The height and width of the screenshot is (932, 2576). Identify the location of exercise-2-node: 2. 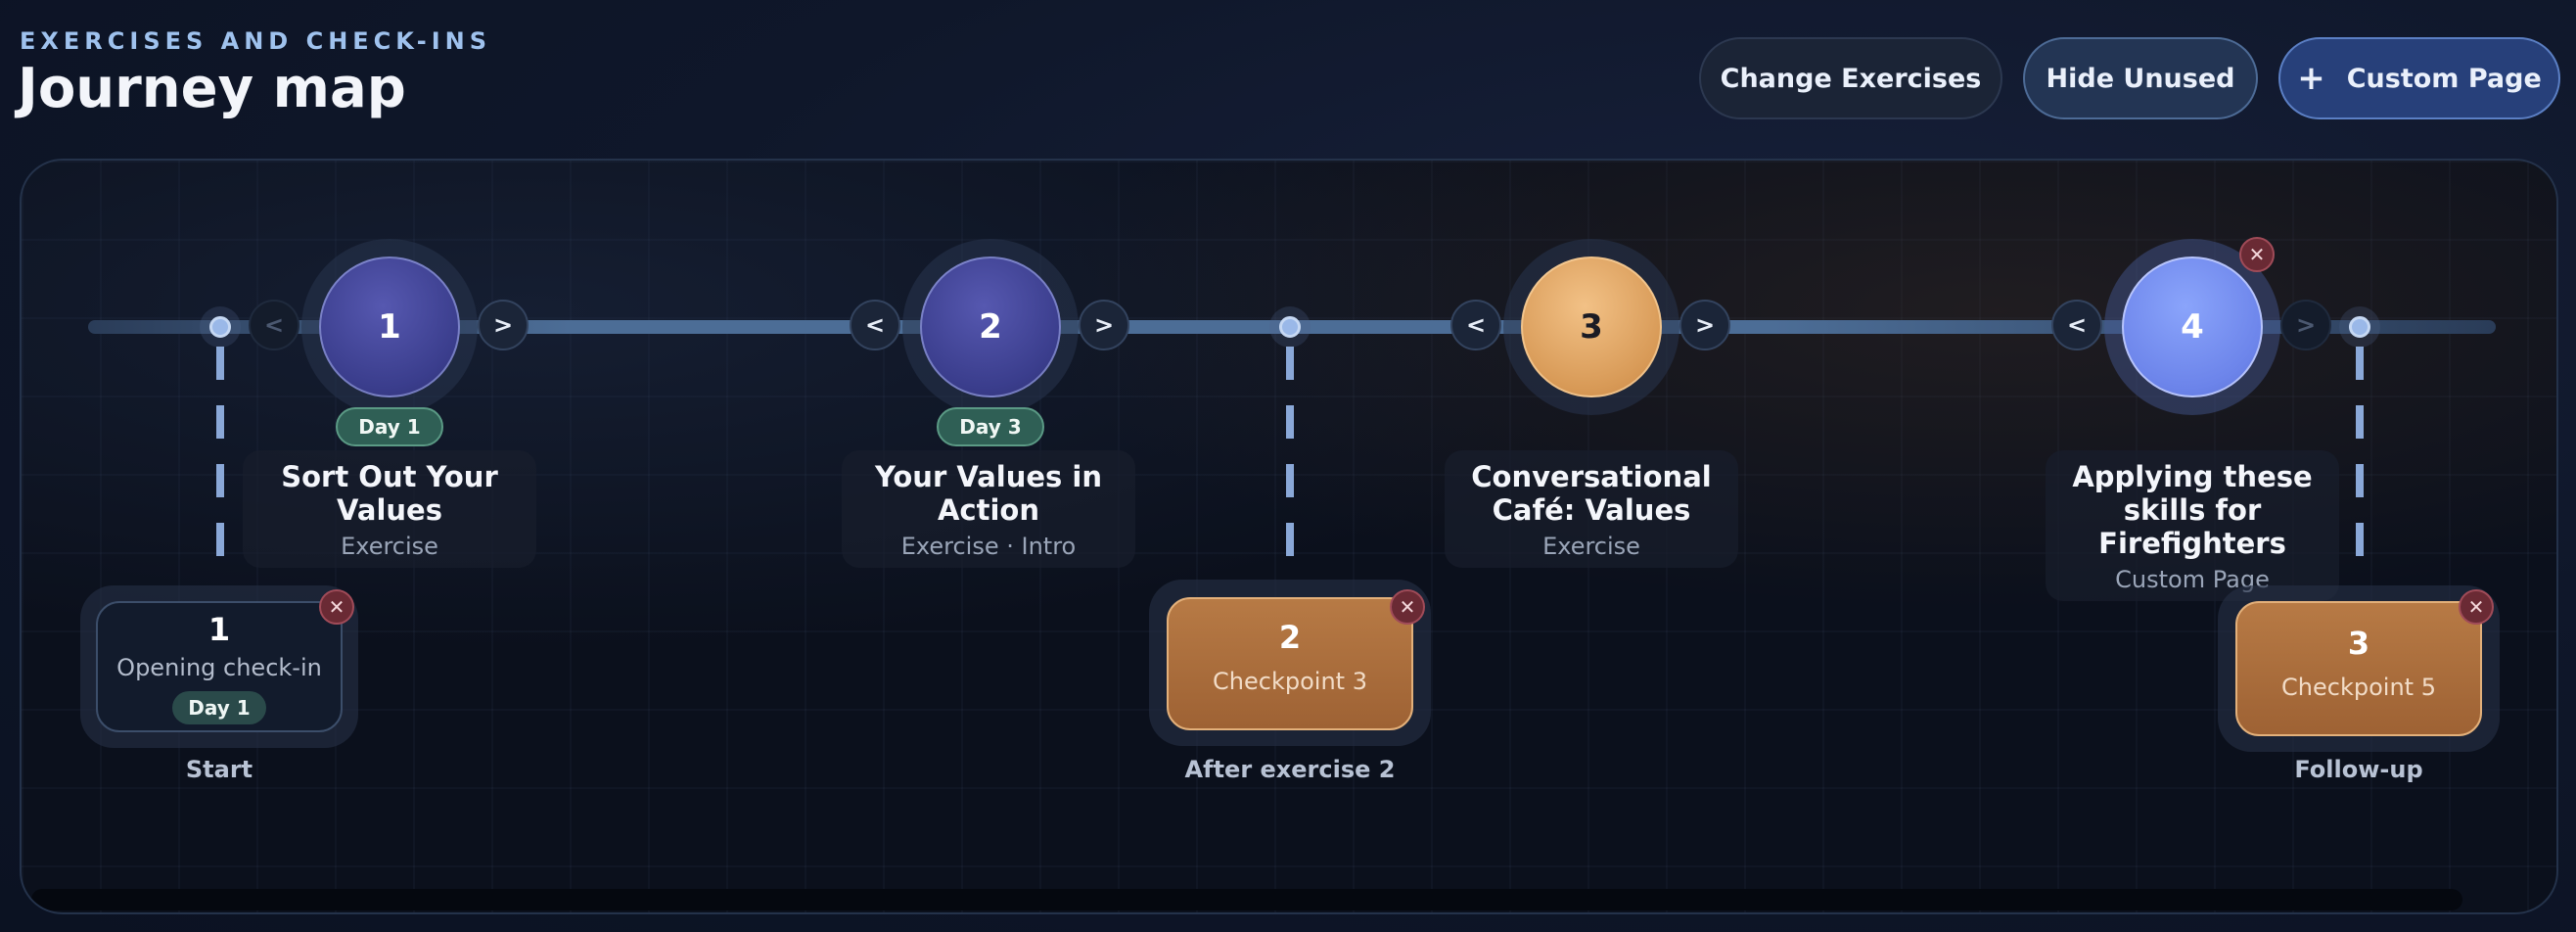
(990, 326).